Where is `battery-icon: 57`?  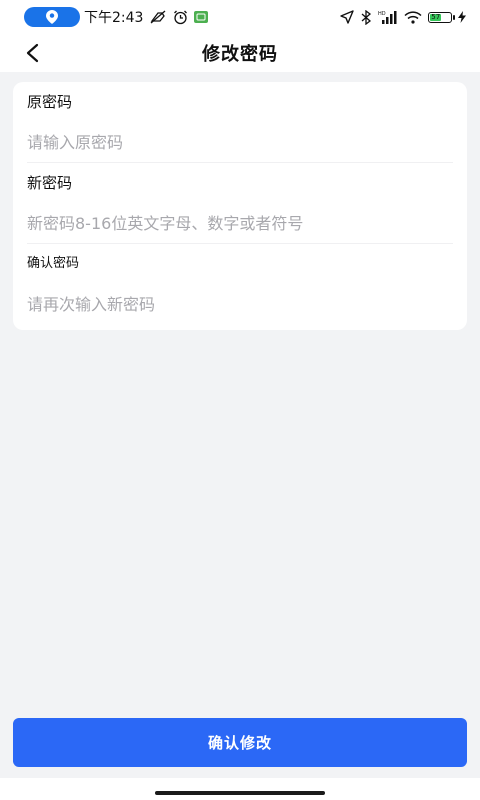 battery-icon: 57 is located at coordinates (441, 17).